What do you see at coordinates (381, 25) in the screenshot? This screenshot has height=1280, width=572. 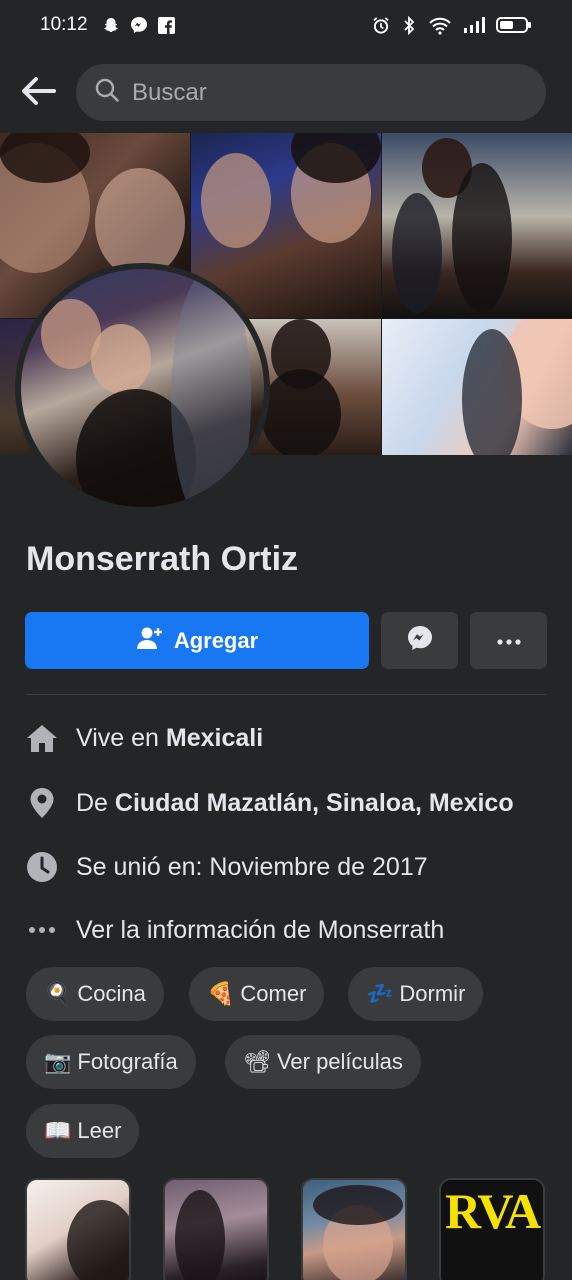 I see `alarm-icon` at bounding box center [381, 25].